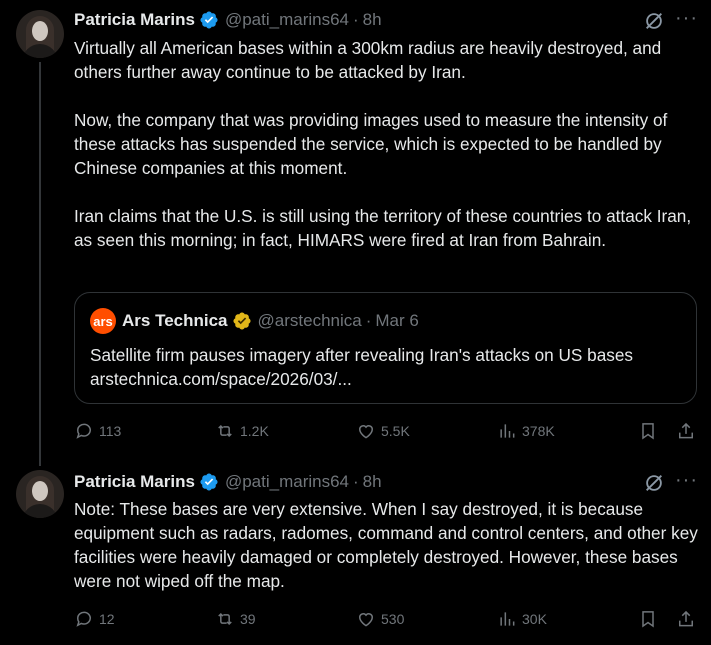 Image resolution: width=711 pixels, height=645 pixels. I want to click on view-count: 30K, so click(534, 619).